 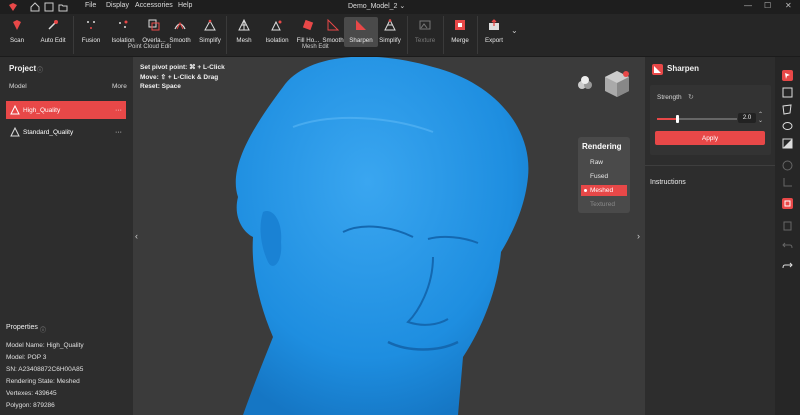 What do you see at coordinates (308, 25) in the screenshot?
I see `fill-holes-icon` at bounding box center [308, 25].